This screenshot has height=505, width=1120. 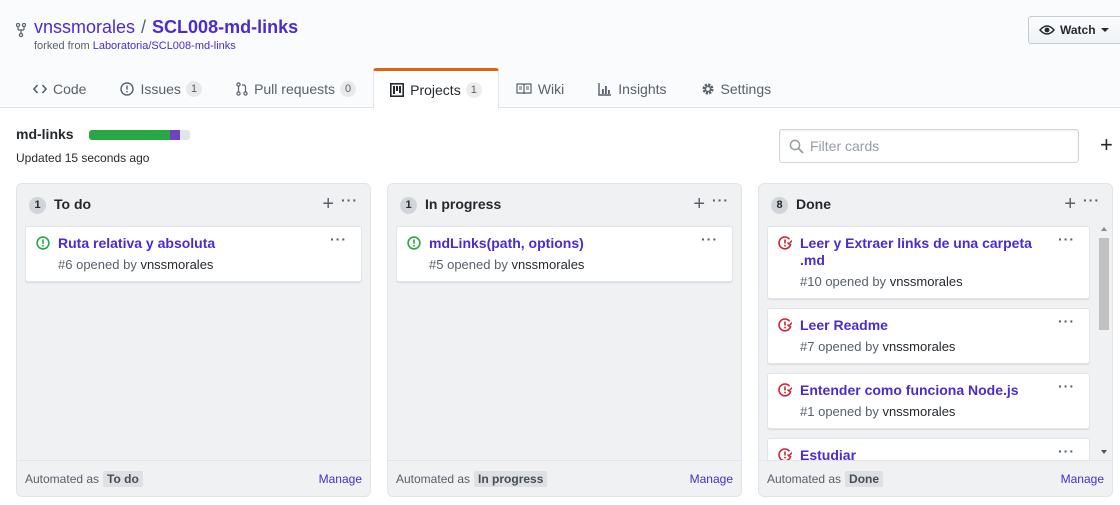 What do you see at coordinates (1104, 284) in the screenshot?
I see `scrollbar-thumb` at bounding box center [1104, 284].